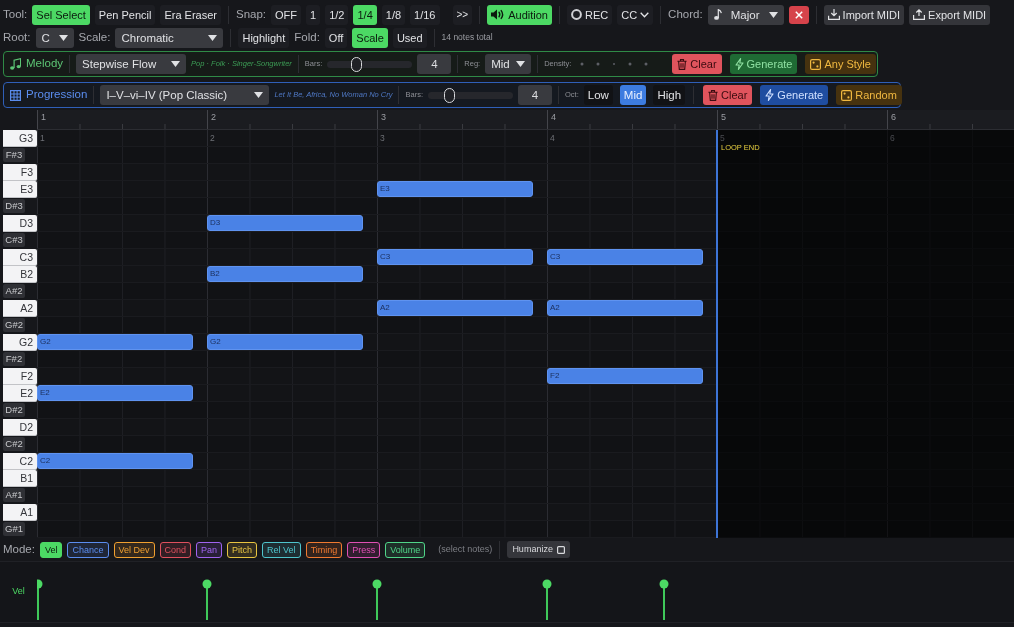  Describe the element at coordinates (190, 14) in the screenshot. I see `tool-button: Era Eraser` at that location.